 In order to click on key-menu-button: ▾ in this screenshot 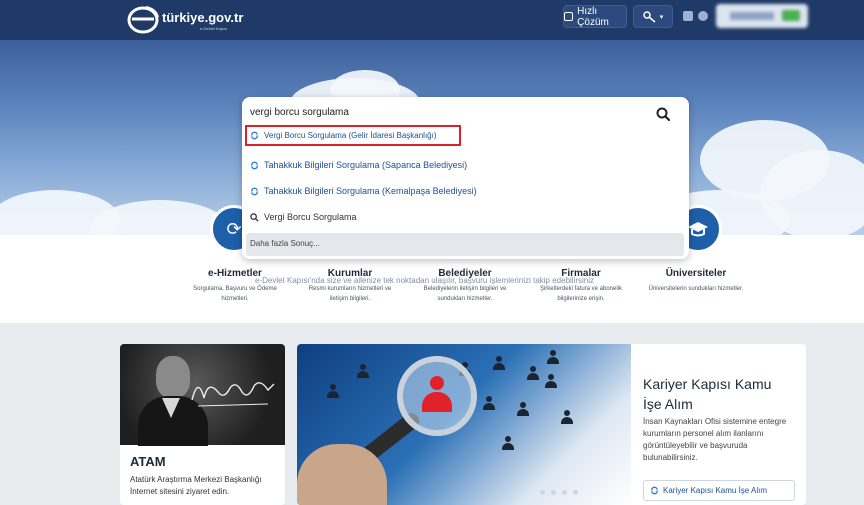, I will do `click(653, 16)`.